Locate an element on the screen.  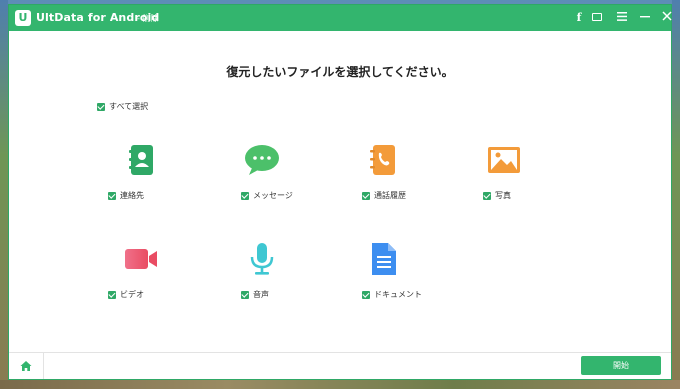
document-icon is located at coordinates (383, 259).